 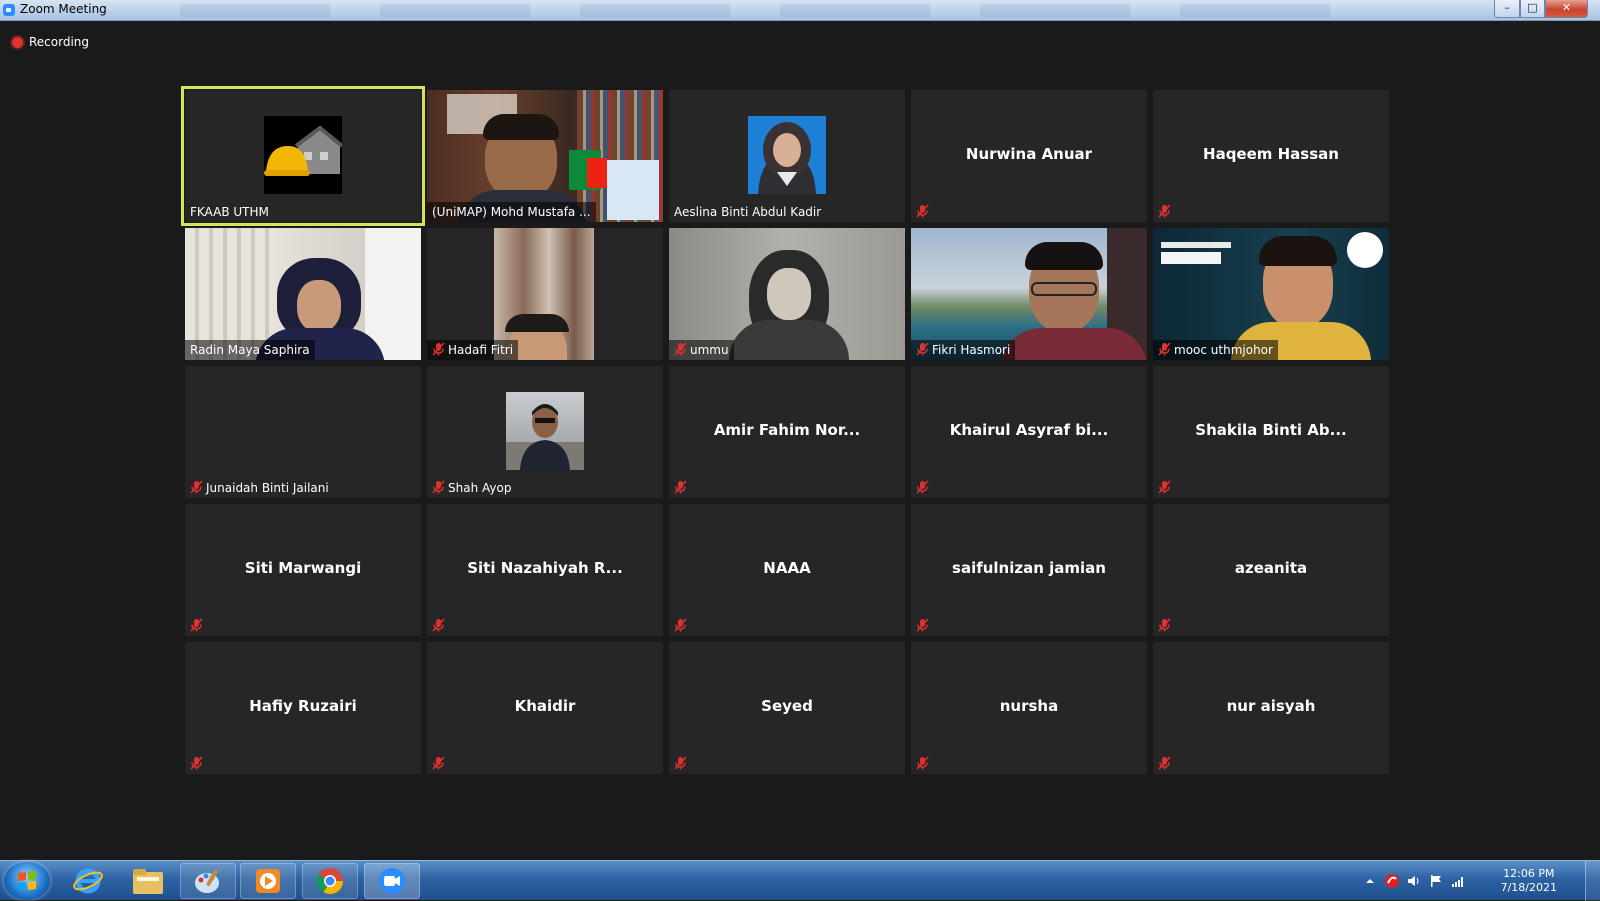 What do you see at coordinates (480, 488) in the screenshot?
I see `participant-name: Shah Ayop` at bounding box center [480, 488].